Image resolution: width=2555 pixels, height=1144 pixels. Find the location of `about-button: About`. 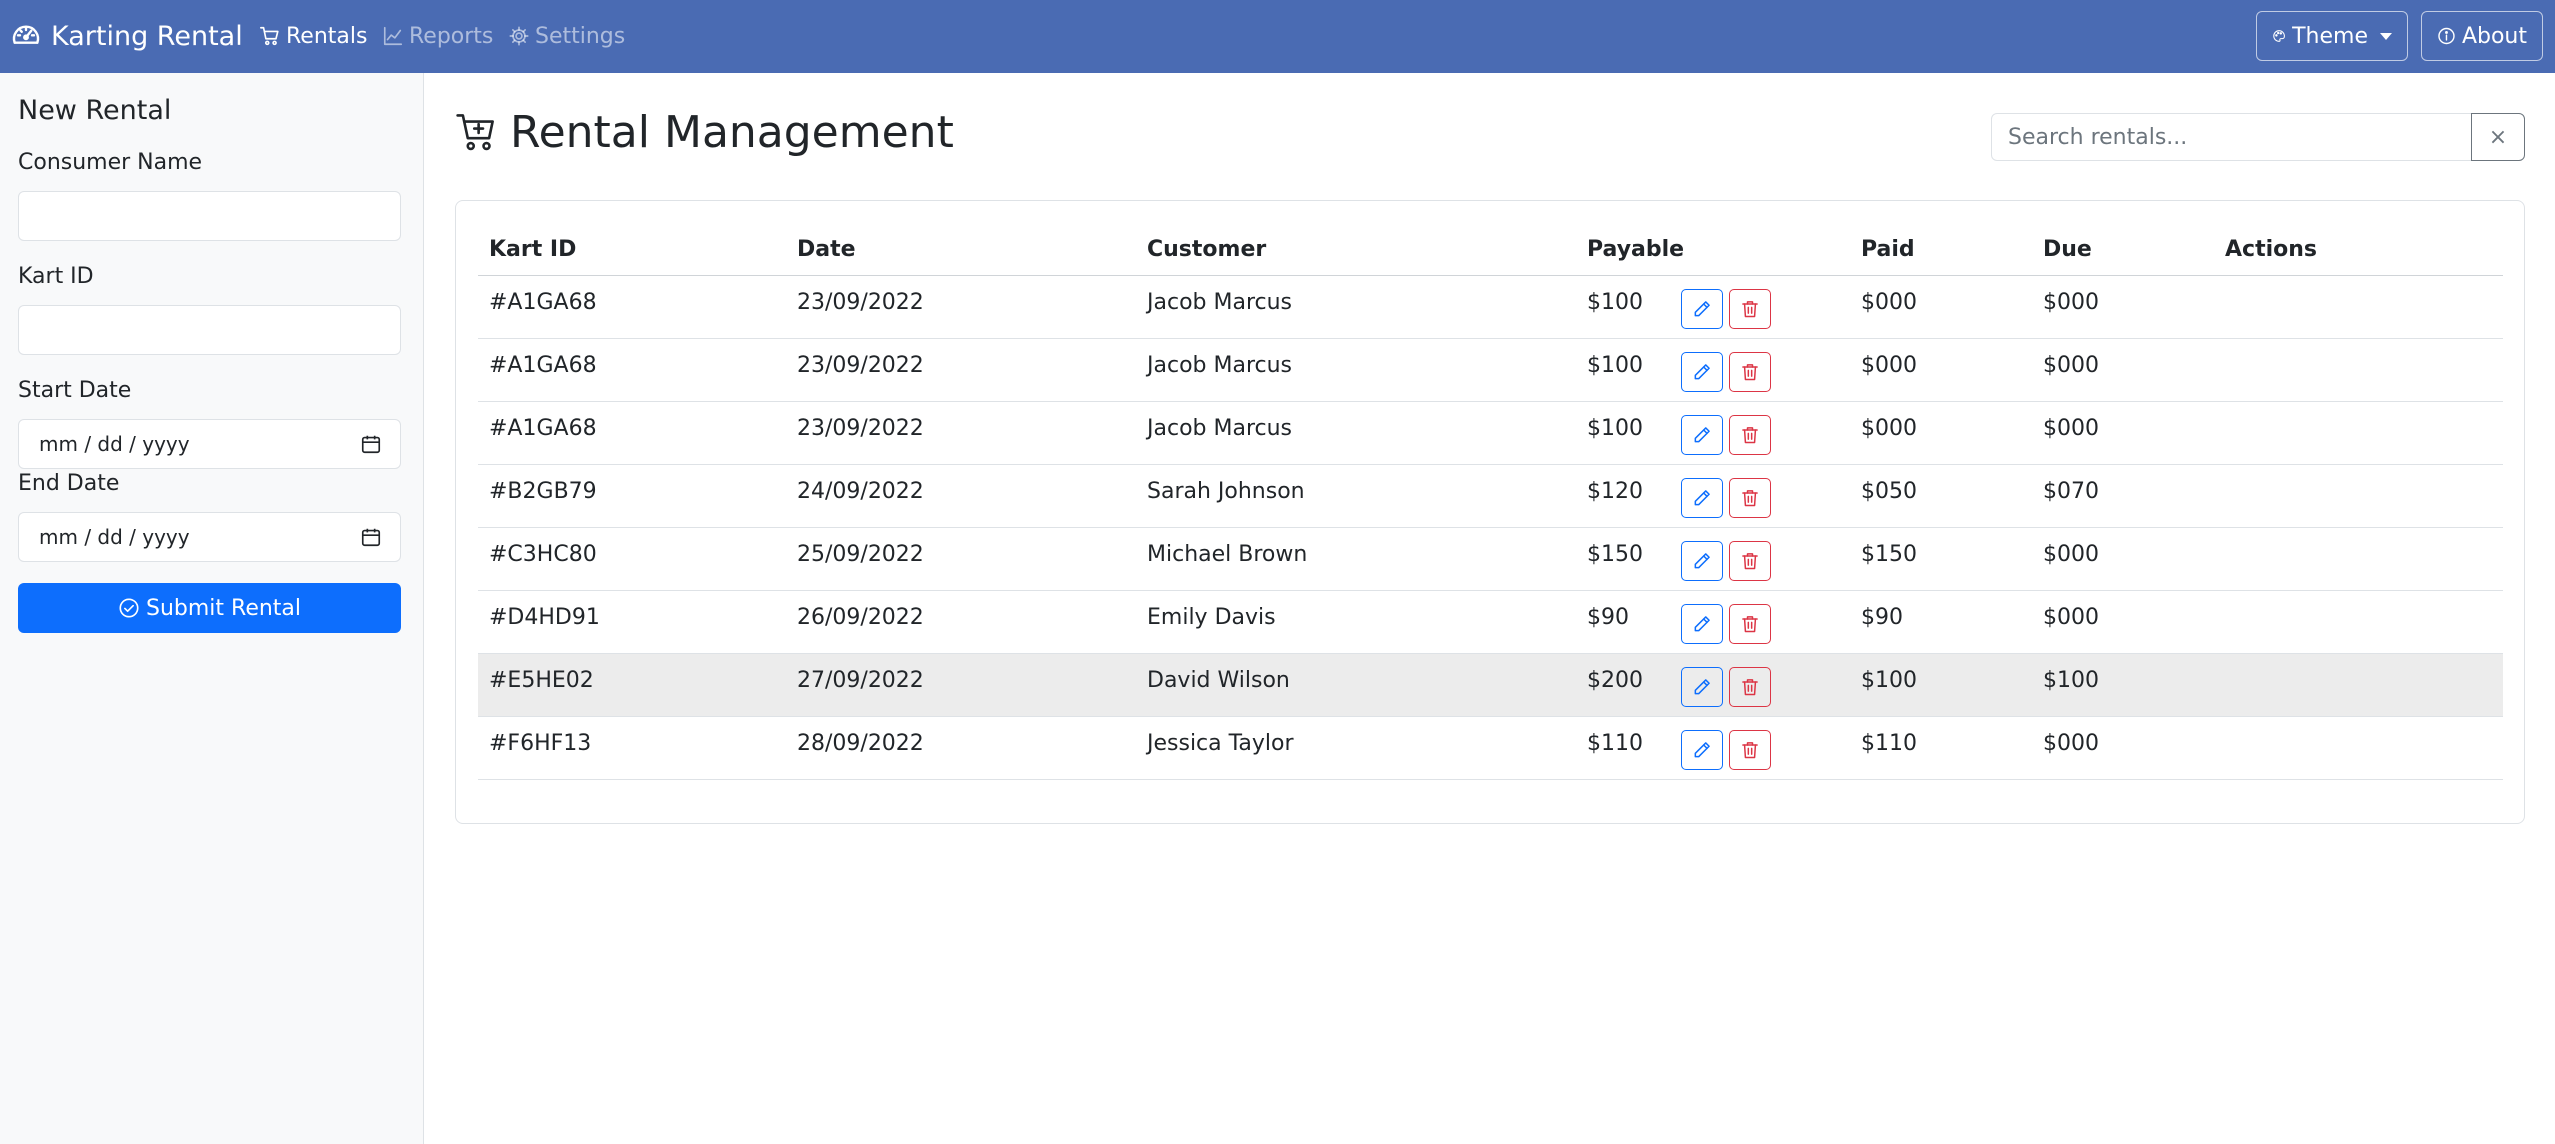

about-button: About is located at coordinates (2482, 36).